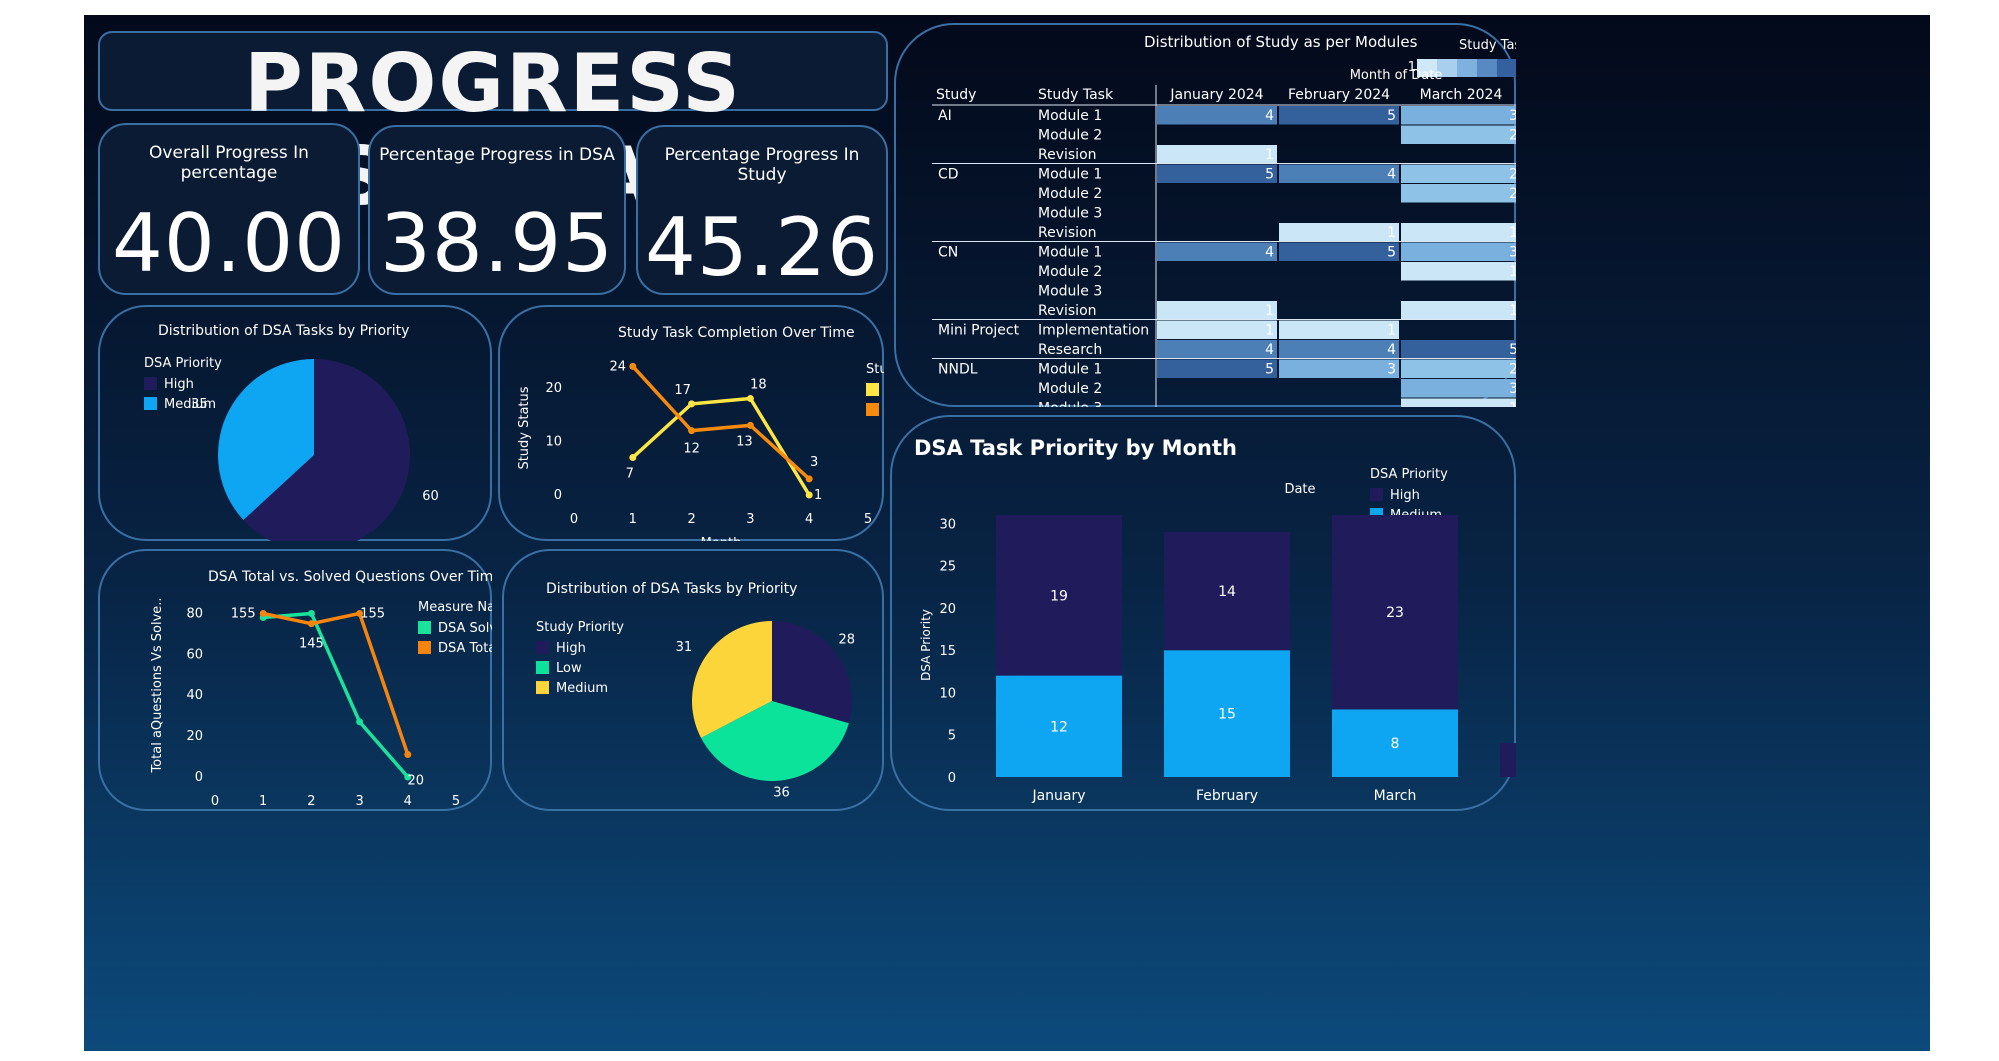 The image size is (1999, 1061). Describe the element at coordinates (1299, 489) in the screenshot. I see `x-axis-header: Date` at that location.